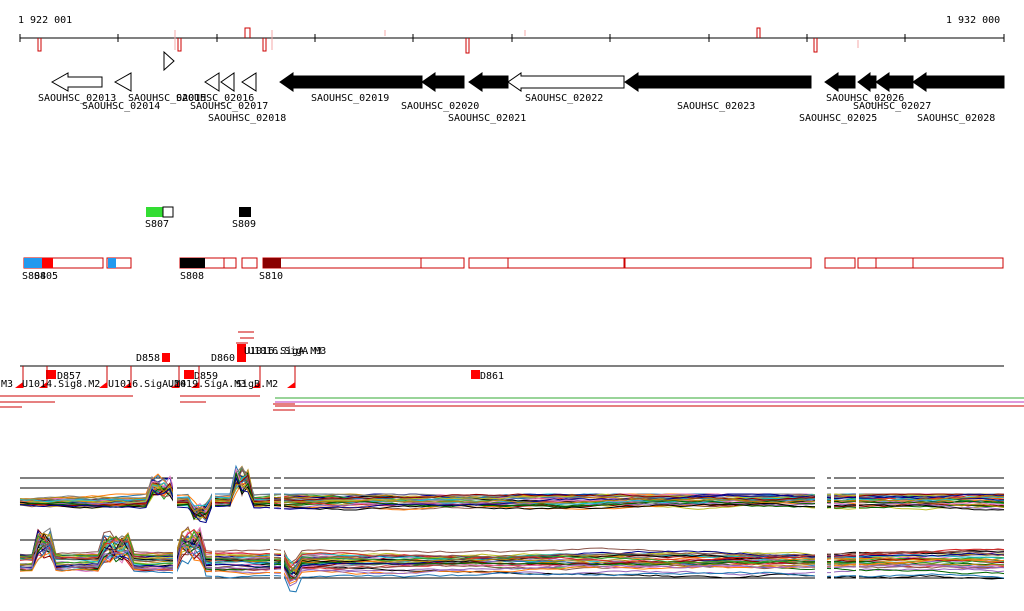 The height and width of the screenshot is (611, 1024). I want to click on gene-label: SAOUHSC_02021, so click(487, 118).